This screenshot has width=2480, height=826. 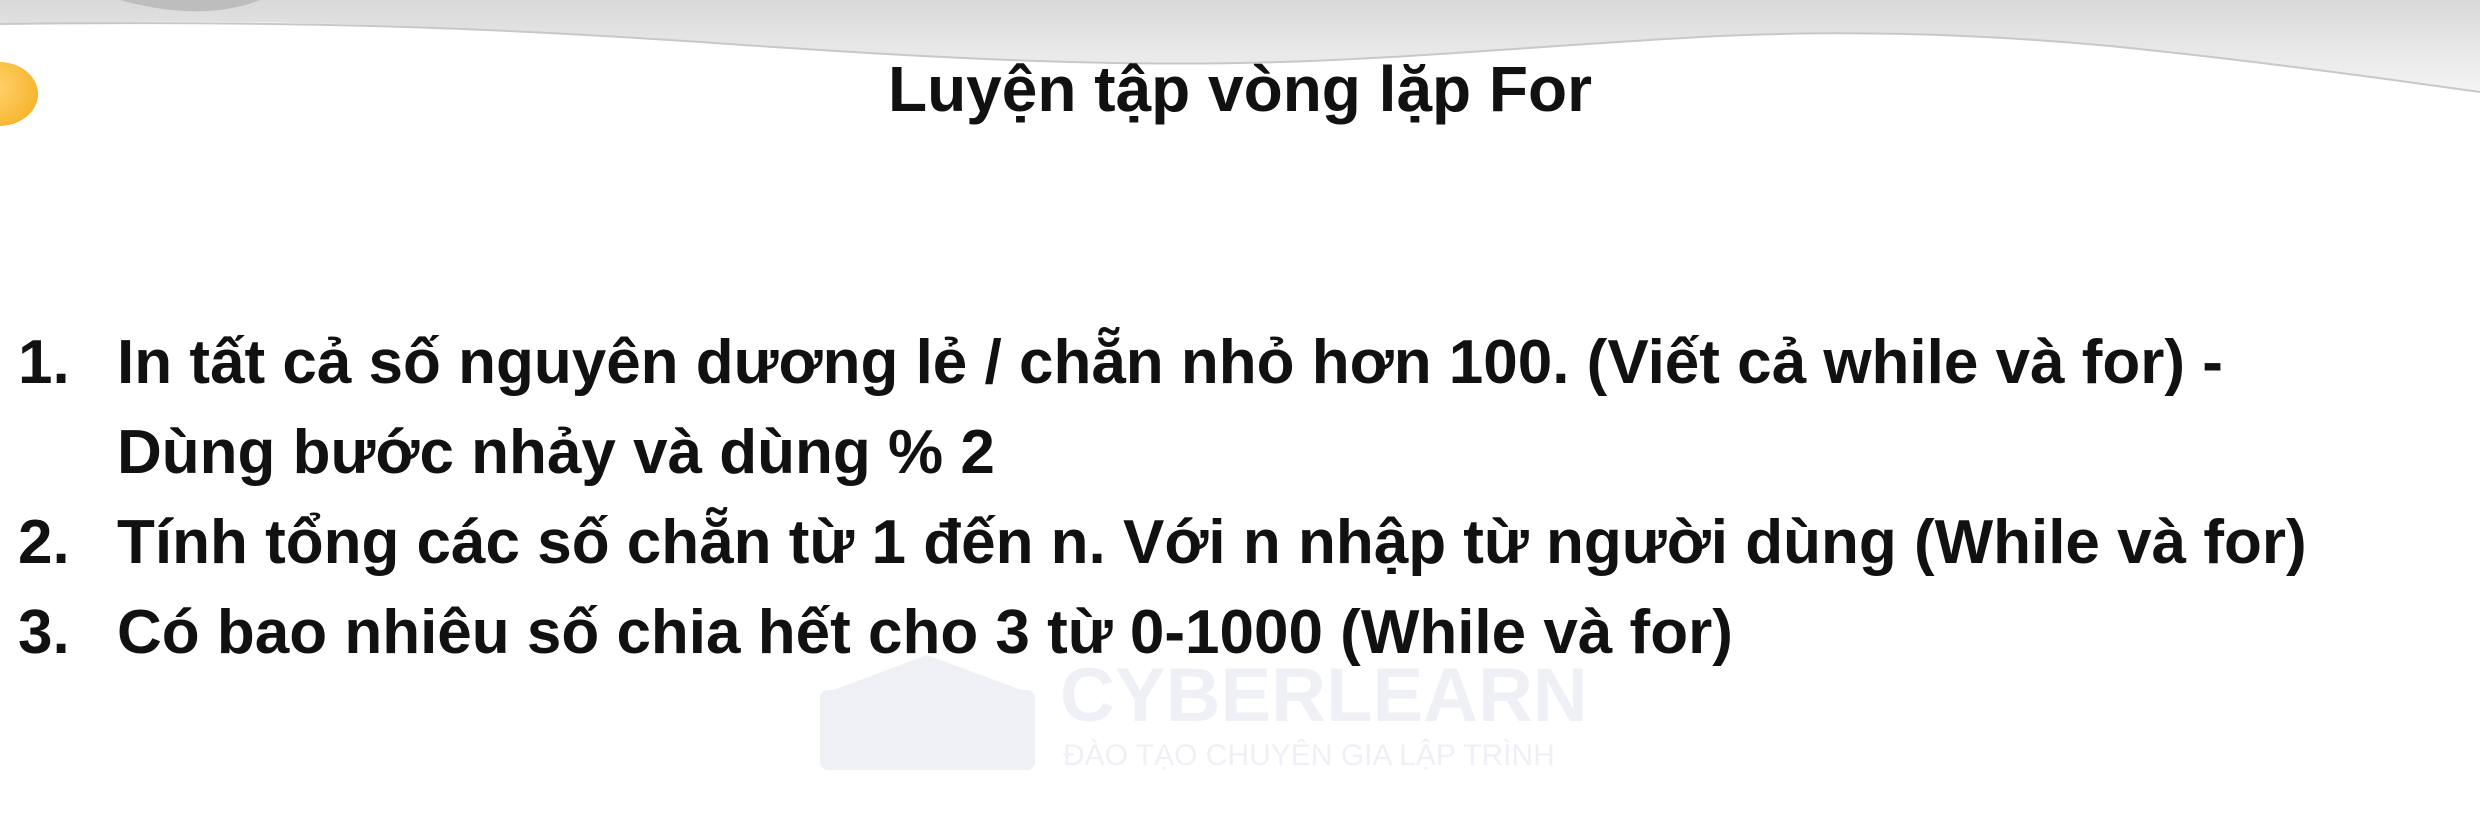 I want to click on task-text-line: Dùng bước nhảy và dùng % 2, so click(x=556, y=452).